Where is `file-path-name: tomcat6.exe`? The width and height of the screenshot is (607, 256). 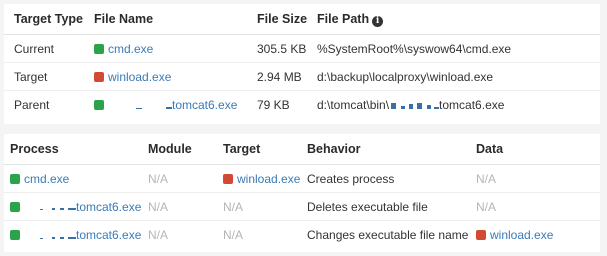 file-path-name: tomcat6.exe is located at coordinates (472, 104).